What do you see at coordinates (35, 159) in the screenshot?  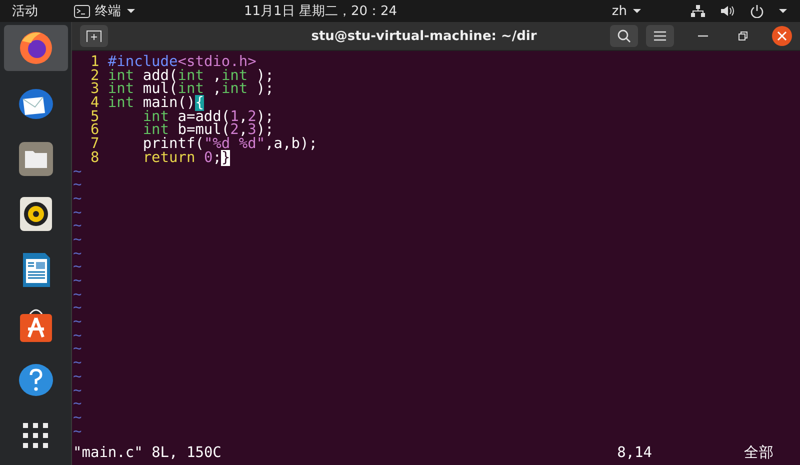 I see `folder-icon` at bounding box center [35, 159].